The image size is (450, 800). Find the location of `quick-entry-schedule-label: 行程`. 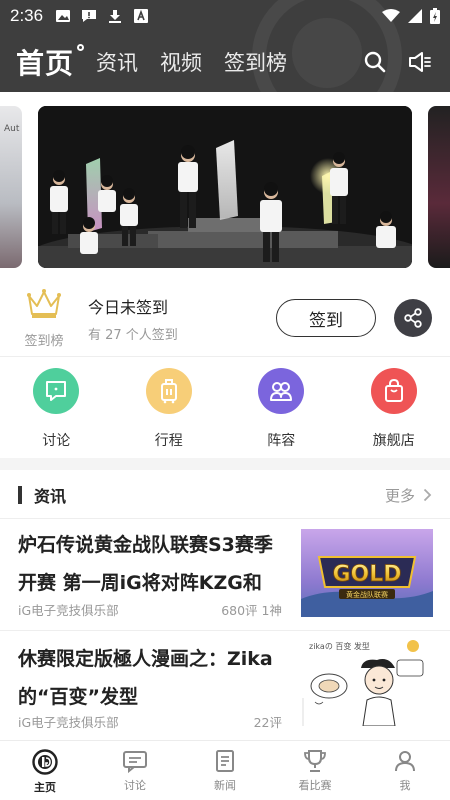

quick-entry-schedule-label: 行程 is located at coordinates (168, 441).